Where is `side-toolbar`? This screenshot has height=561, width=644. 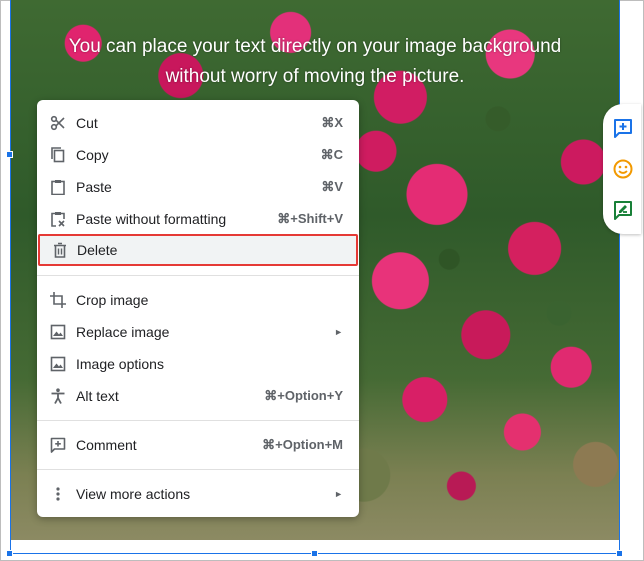
side-toolbar is located at coordinates (622, 169).